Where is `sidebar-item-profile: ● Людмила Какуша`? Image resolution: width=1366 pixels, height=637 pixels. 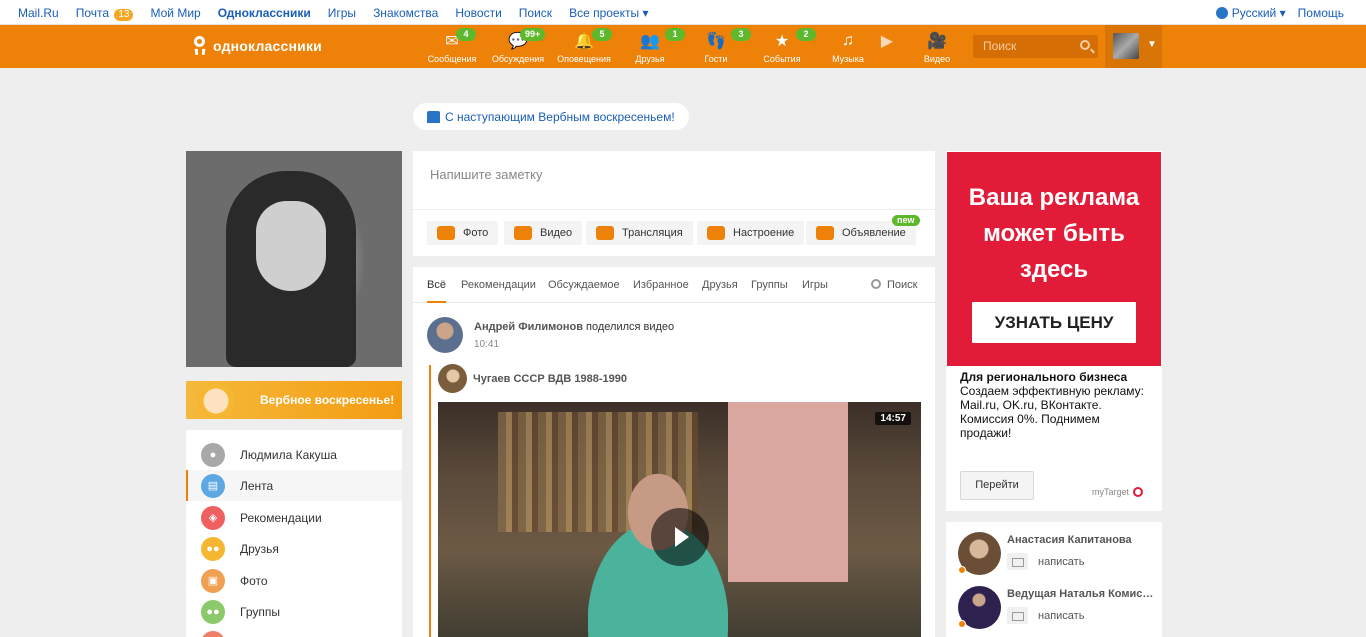 sidebar-item-profile: ● Людмила Какуша is located at coordinates (294, 454).